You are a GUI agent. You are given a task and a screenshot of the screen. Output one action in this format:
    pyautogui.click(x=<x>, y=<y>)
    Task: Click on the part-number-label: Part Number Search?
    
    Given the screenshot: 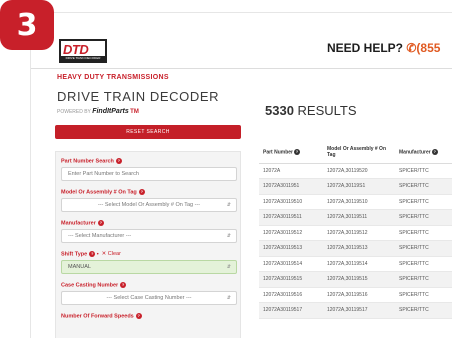 What is the action you would take?
    pyautogui.click(x=91, y=161)
    